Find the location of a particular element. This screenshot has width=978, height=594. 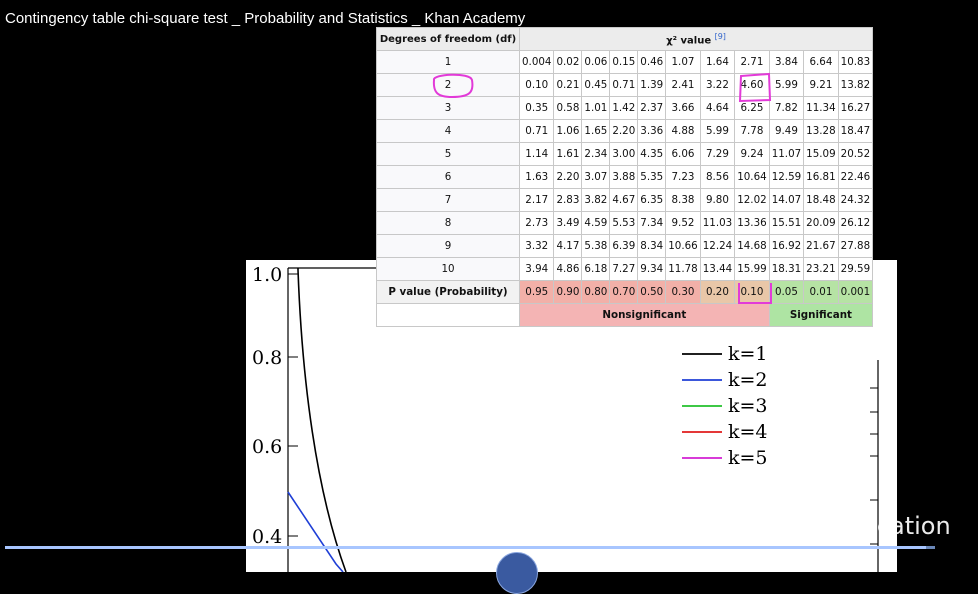

x2-value-cell: 11.03 is located at coordinates (717, 223).